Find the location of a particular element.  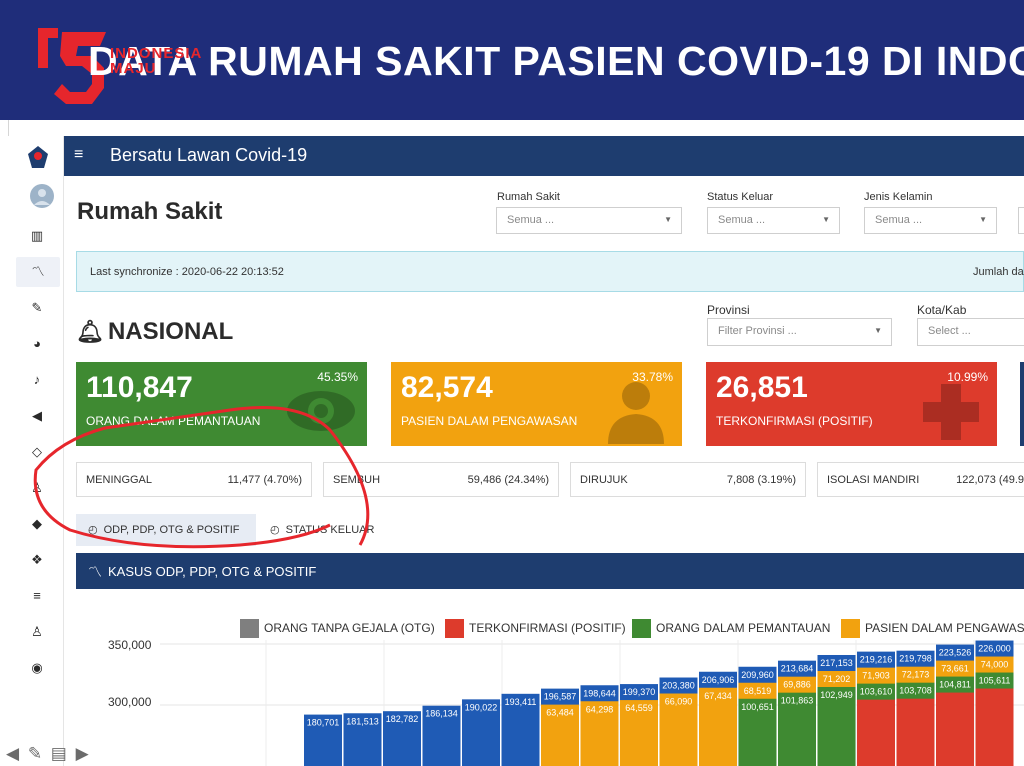

y-tick-300000: 300,000 is located at coordinates (130, 702).